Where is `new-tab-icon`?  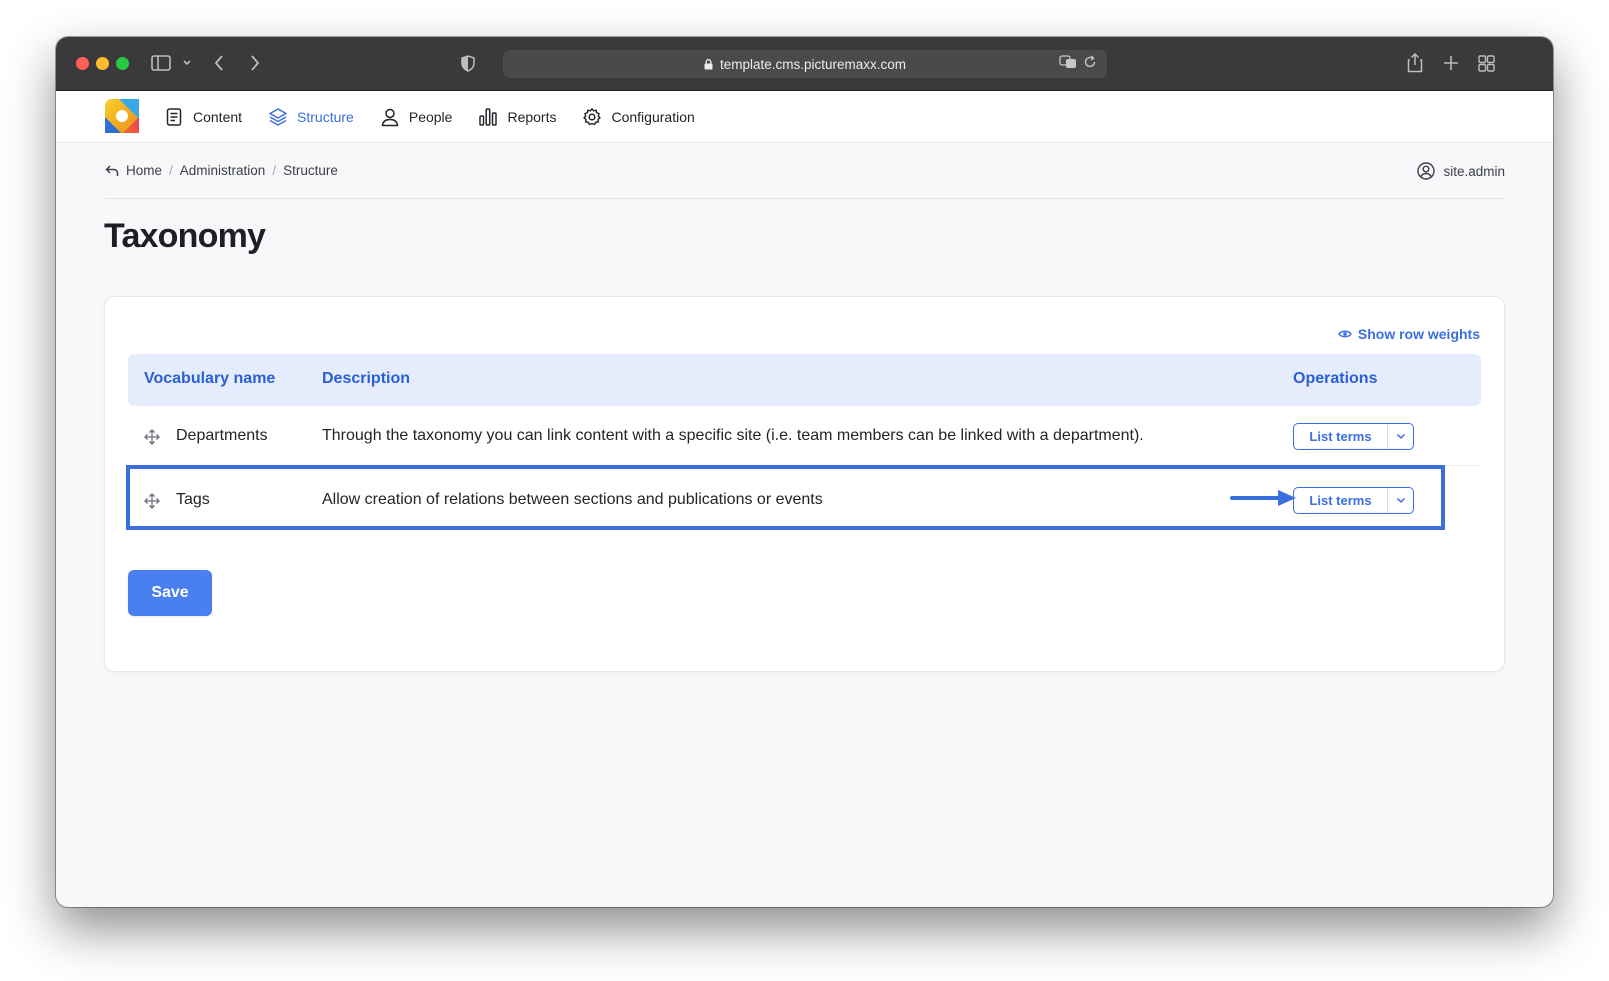
new-tab-icon is located at coordinates (1451, 63).